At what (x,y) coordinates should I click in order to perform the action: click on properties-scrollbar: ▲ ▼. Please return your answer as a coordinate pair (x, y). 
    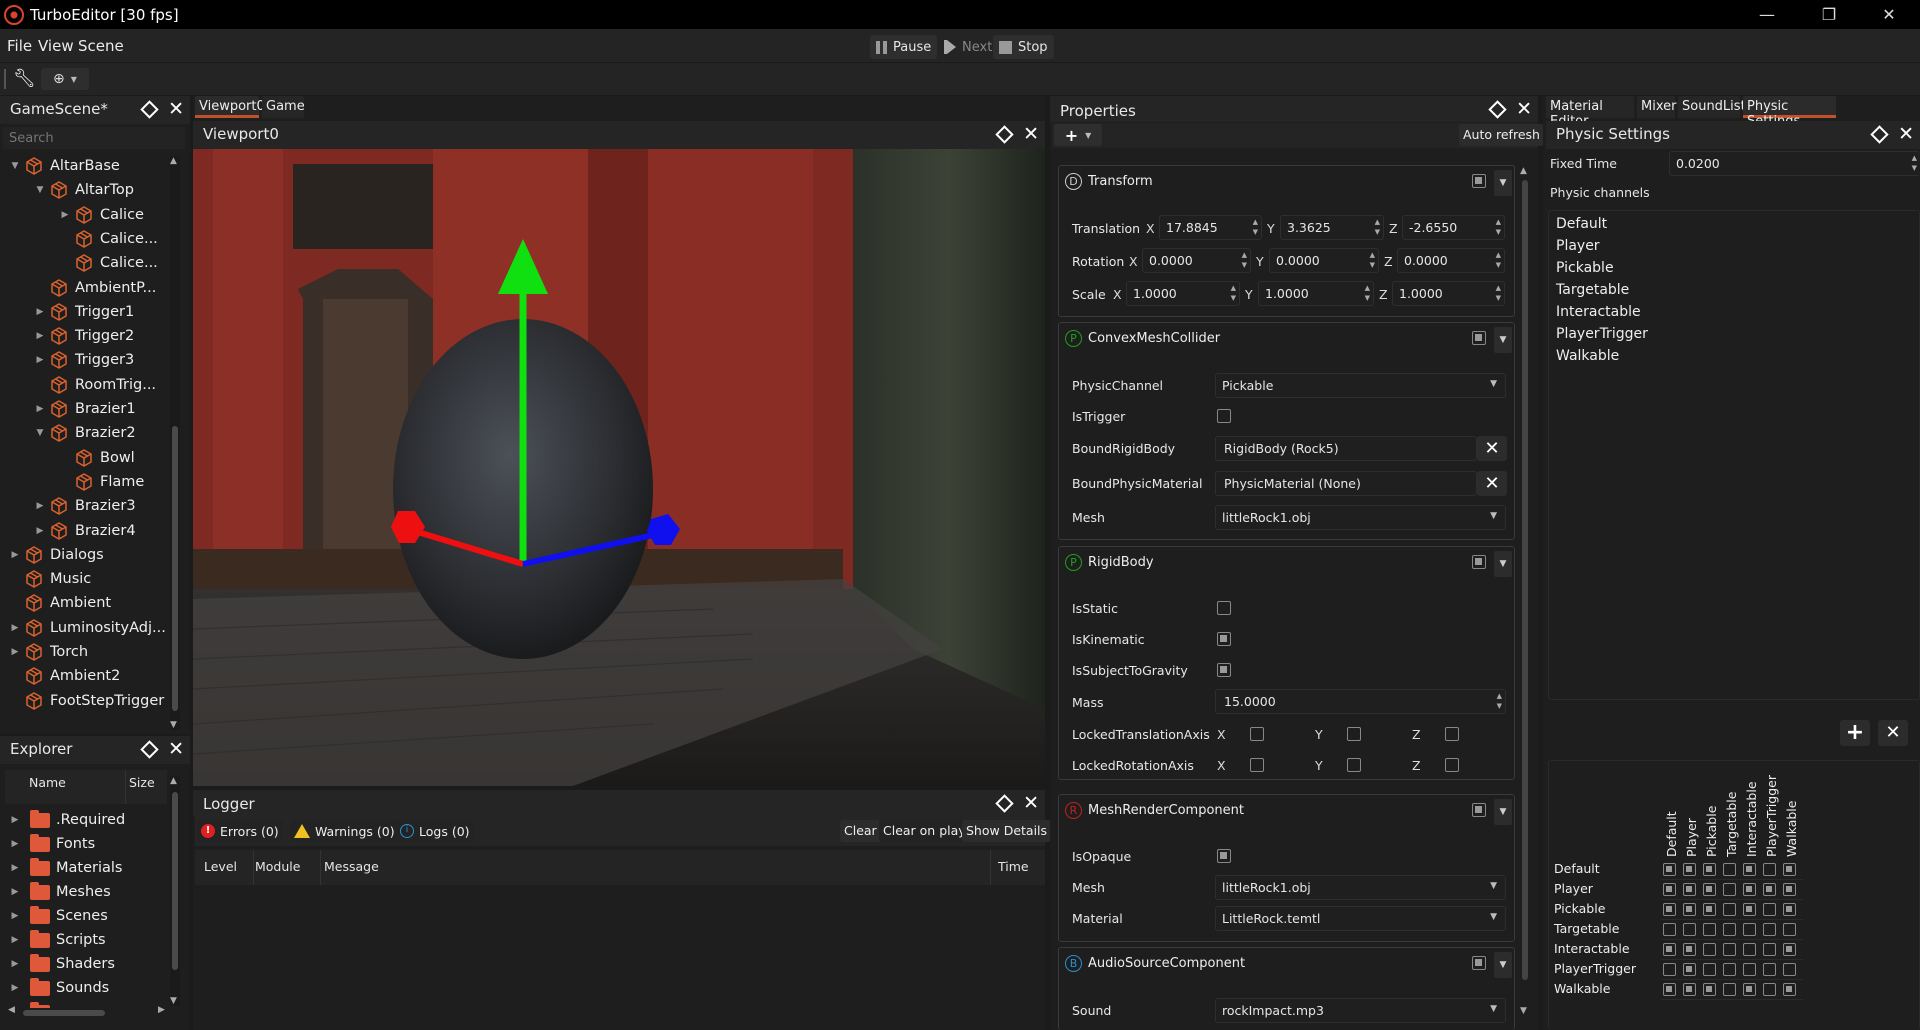
    Looking at the image, I should click on (1525, 591).